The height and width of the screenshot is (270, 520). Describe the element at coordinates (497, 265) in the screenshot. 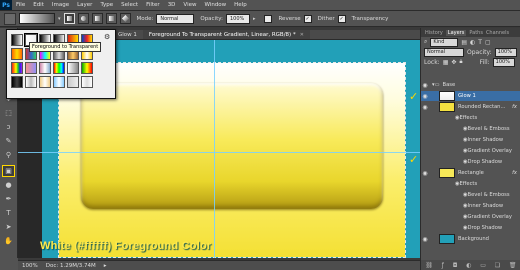

I see `new-layer-icon: ❏` at that location.